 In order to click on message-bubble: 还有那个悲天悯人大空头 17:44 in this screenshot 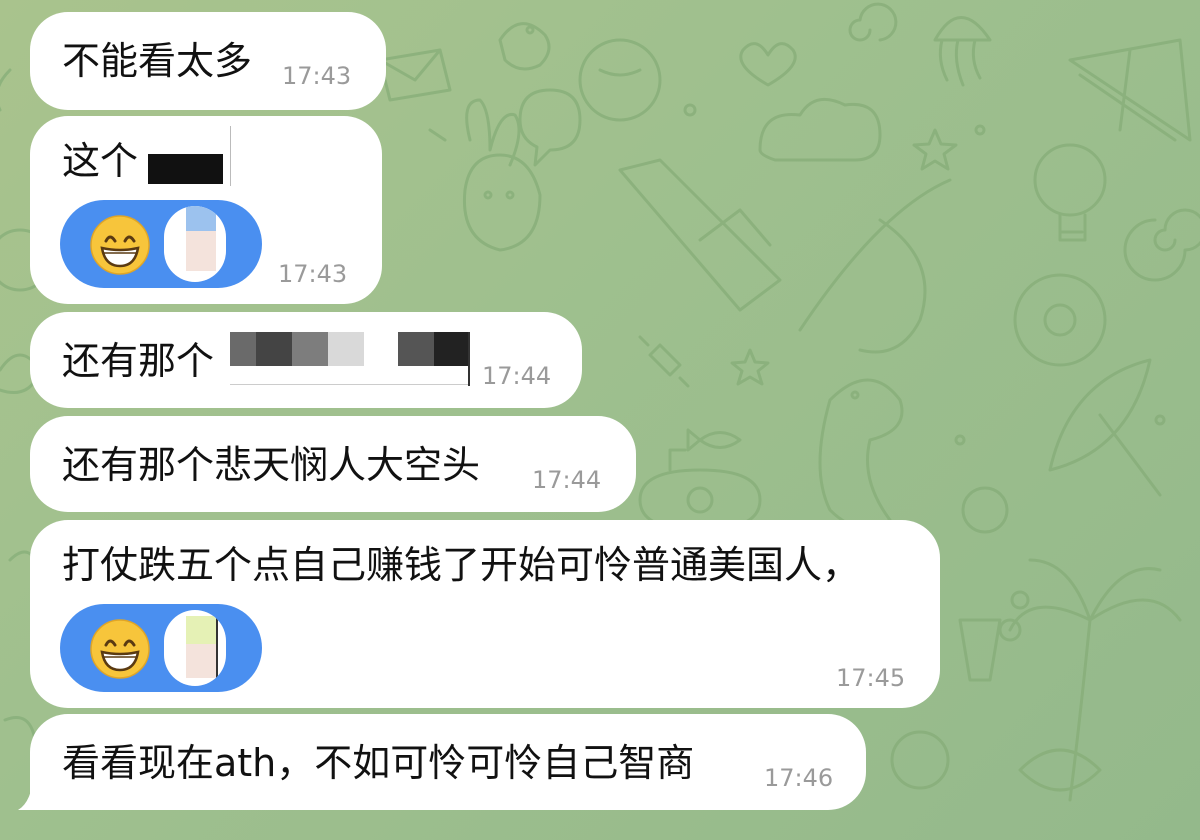, I will do `click(333, 464)`.